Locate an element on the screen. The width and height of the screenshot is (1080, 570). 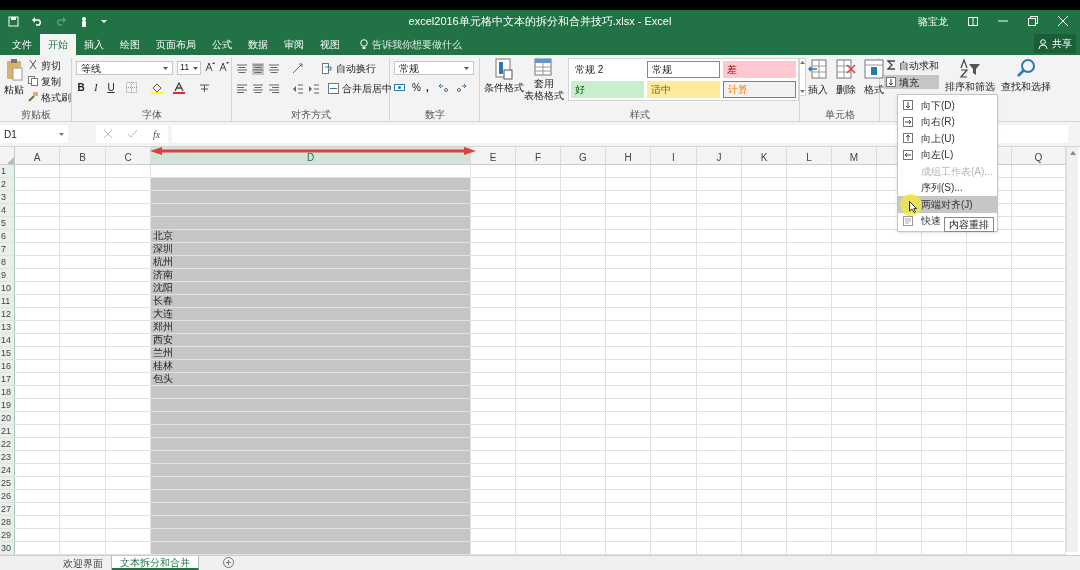
group-label: 剪贴板 is located at coordinates (35, 114).